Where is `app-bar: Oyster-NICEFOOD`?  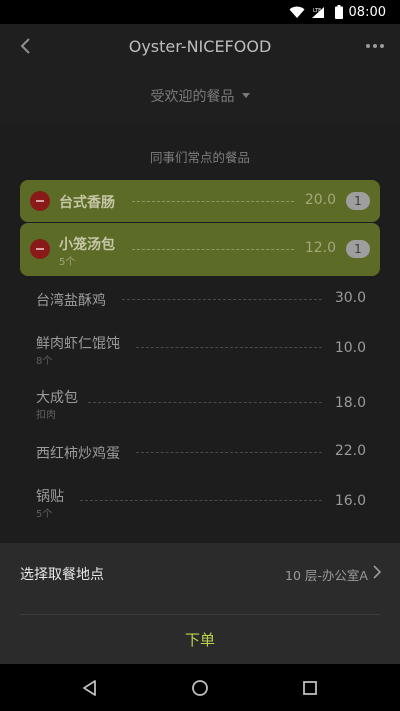
app-bar: Oyster-NICEFOOD is located at coordinates (200, 46).